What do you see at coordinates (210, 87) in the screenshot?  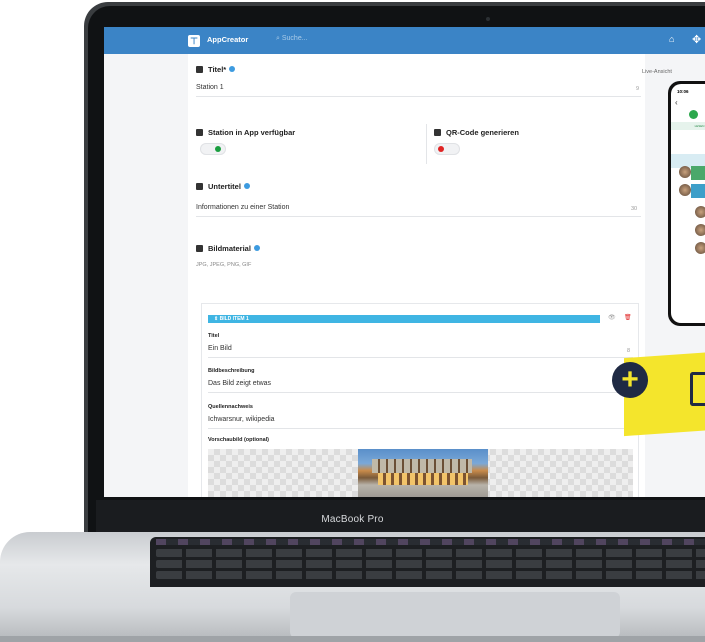 I see `title-field: Station 1` at bounding box center [210, 87].